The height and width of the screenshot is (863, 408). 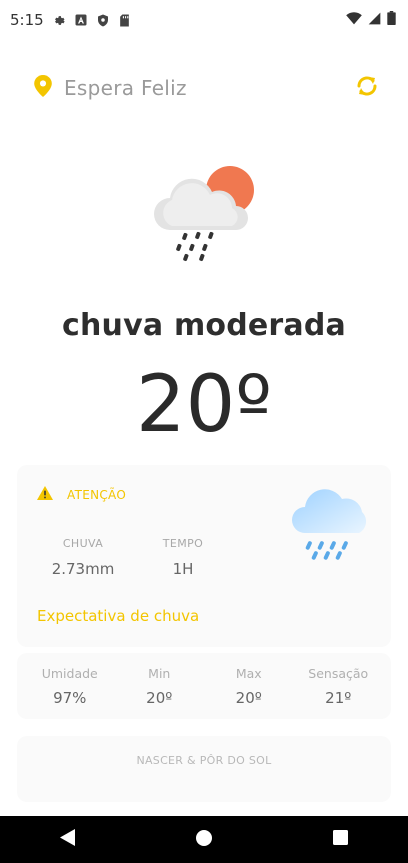 What do you see at coordinates (249, 686) in the screenshot?
I see `stat-max: Max 20º` at bounding box center [249, 686].